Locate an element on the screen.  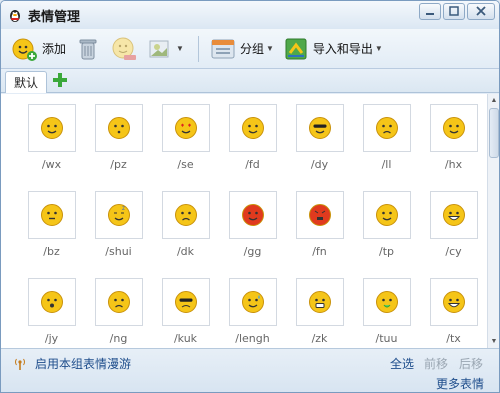
emoticon-item: /fn is located at coordinates (319, 234).